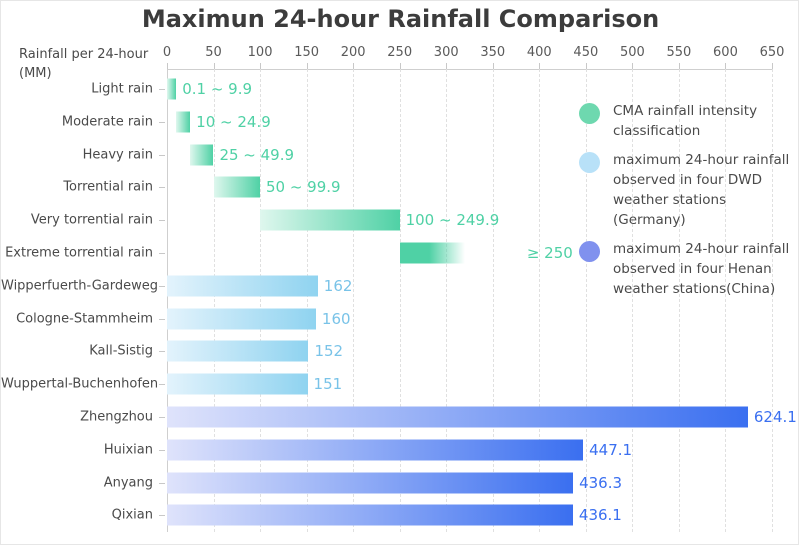 The height and width of the screenshot is (545, 799). I want to click on y-axis-label-qixian: Qixian, so click(132, 515).